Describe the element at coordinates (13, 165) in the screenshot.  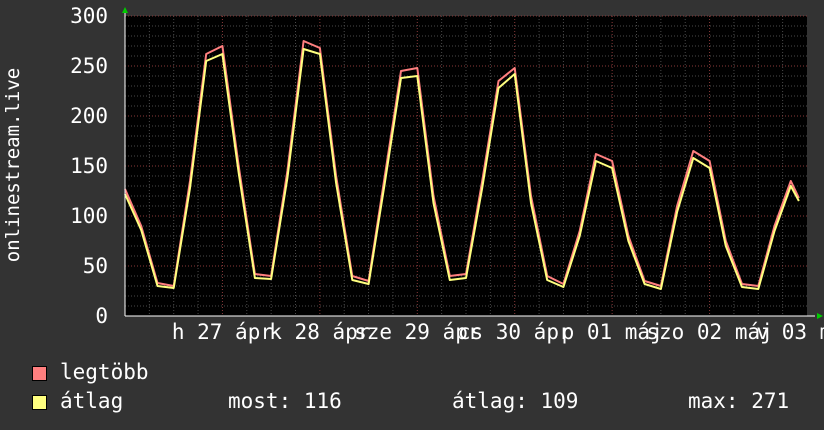
I see `y-axis-label: onlinestream.live` at that location.